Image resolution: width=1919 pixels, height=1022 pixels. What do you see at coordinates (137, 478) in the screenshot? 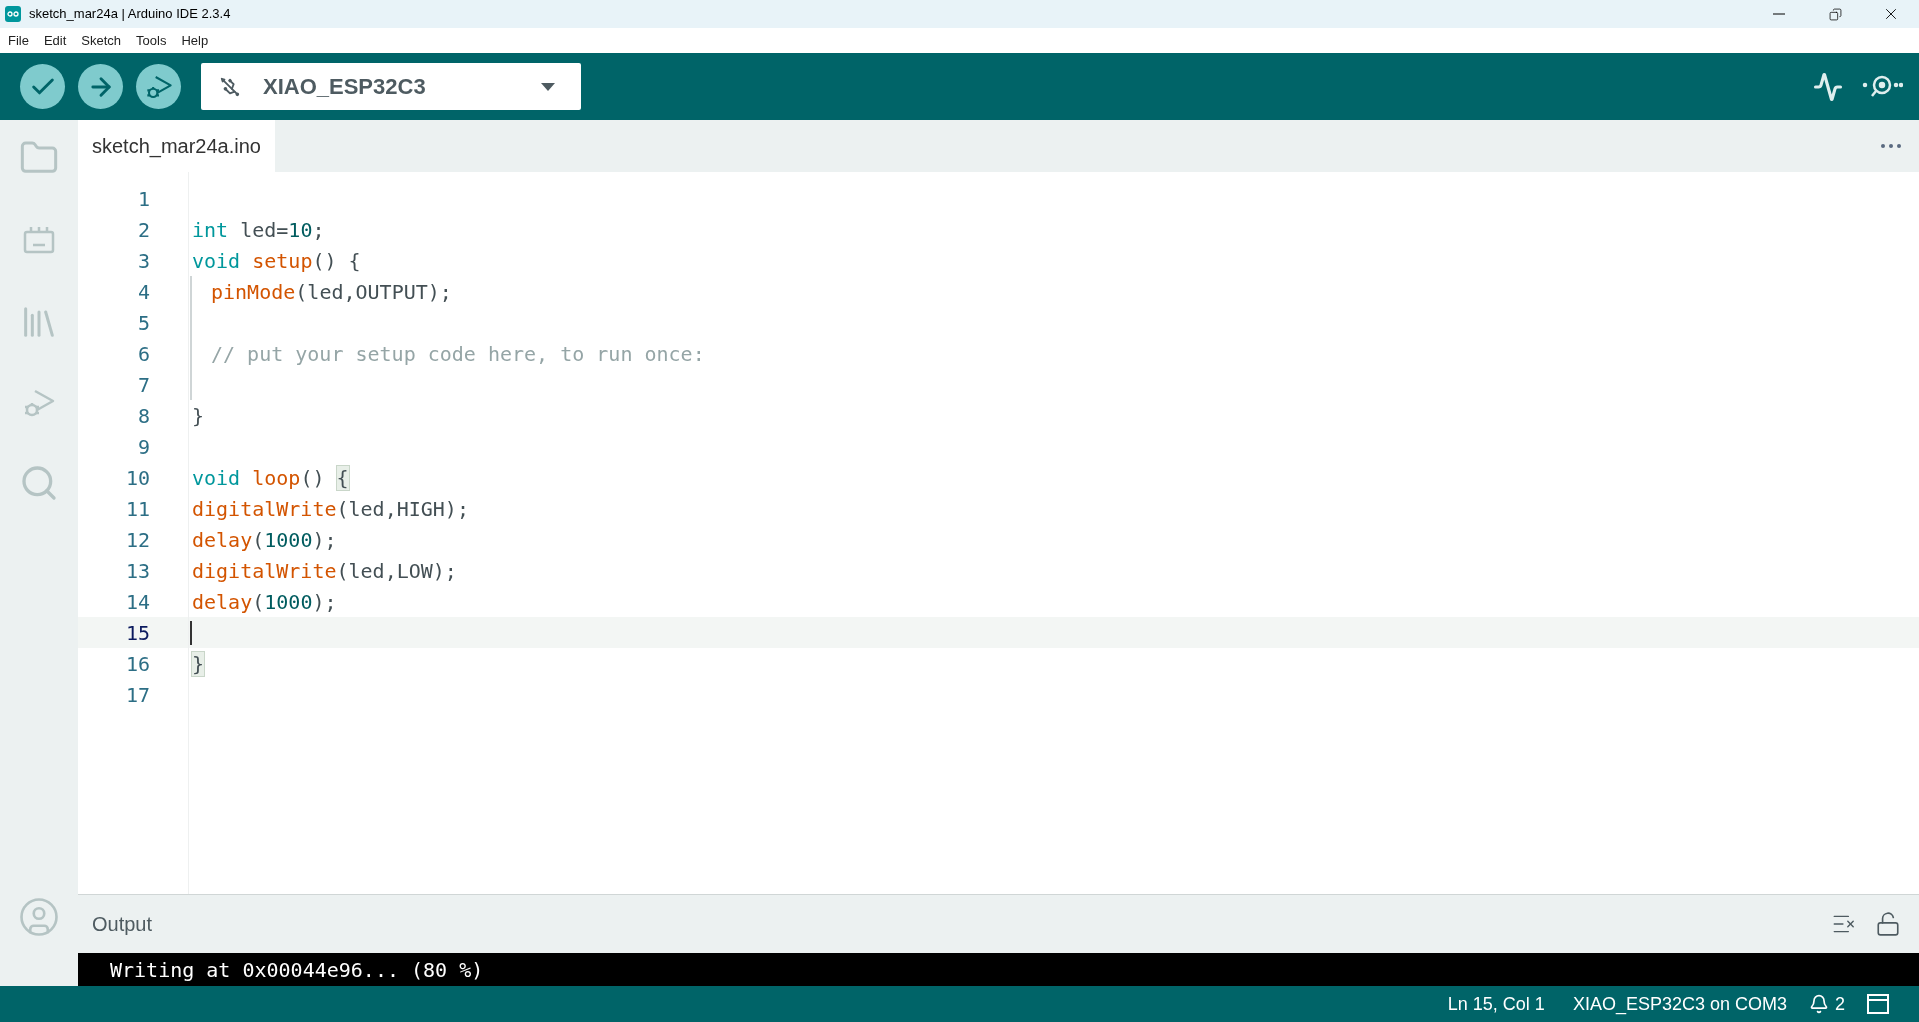
I see `line-number: 10` at bounding box center [137, 478].